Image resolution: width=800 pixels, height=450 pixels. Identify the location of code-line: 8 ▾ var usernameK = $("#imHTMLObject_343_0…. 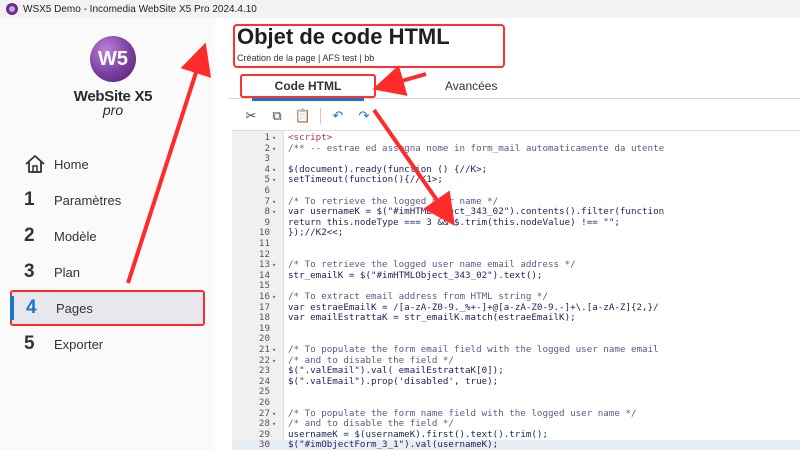
(516, 212).